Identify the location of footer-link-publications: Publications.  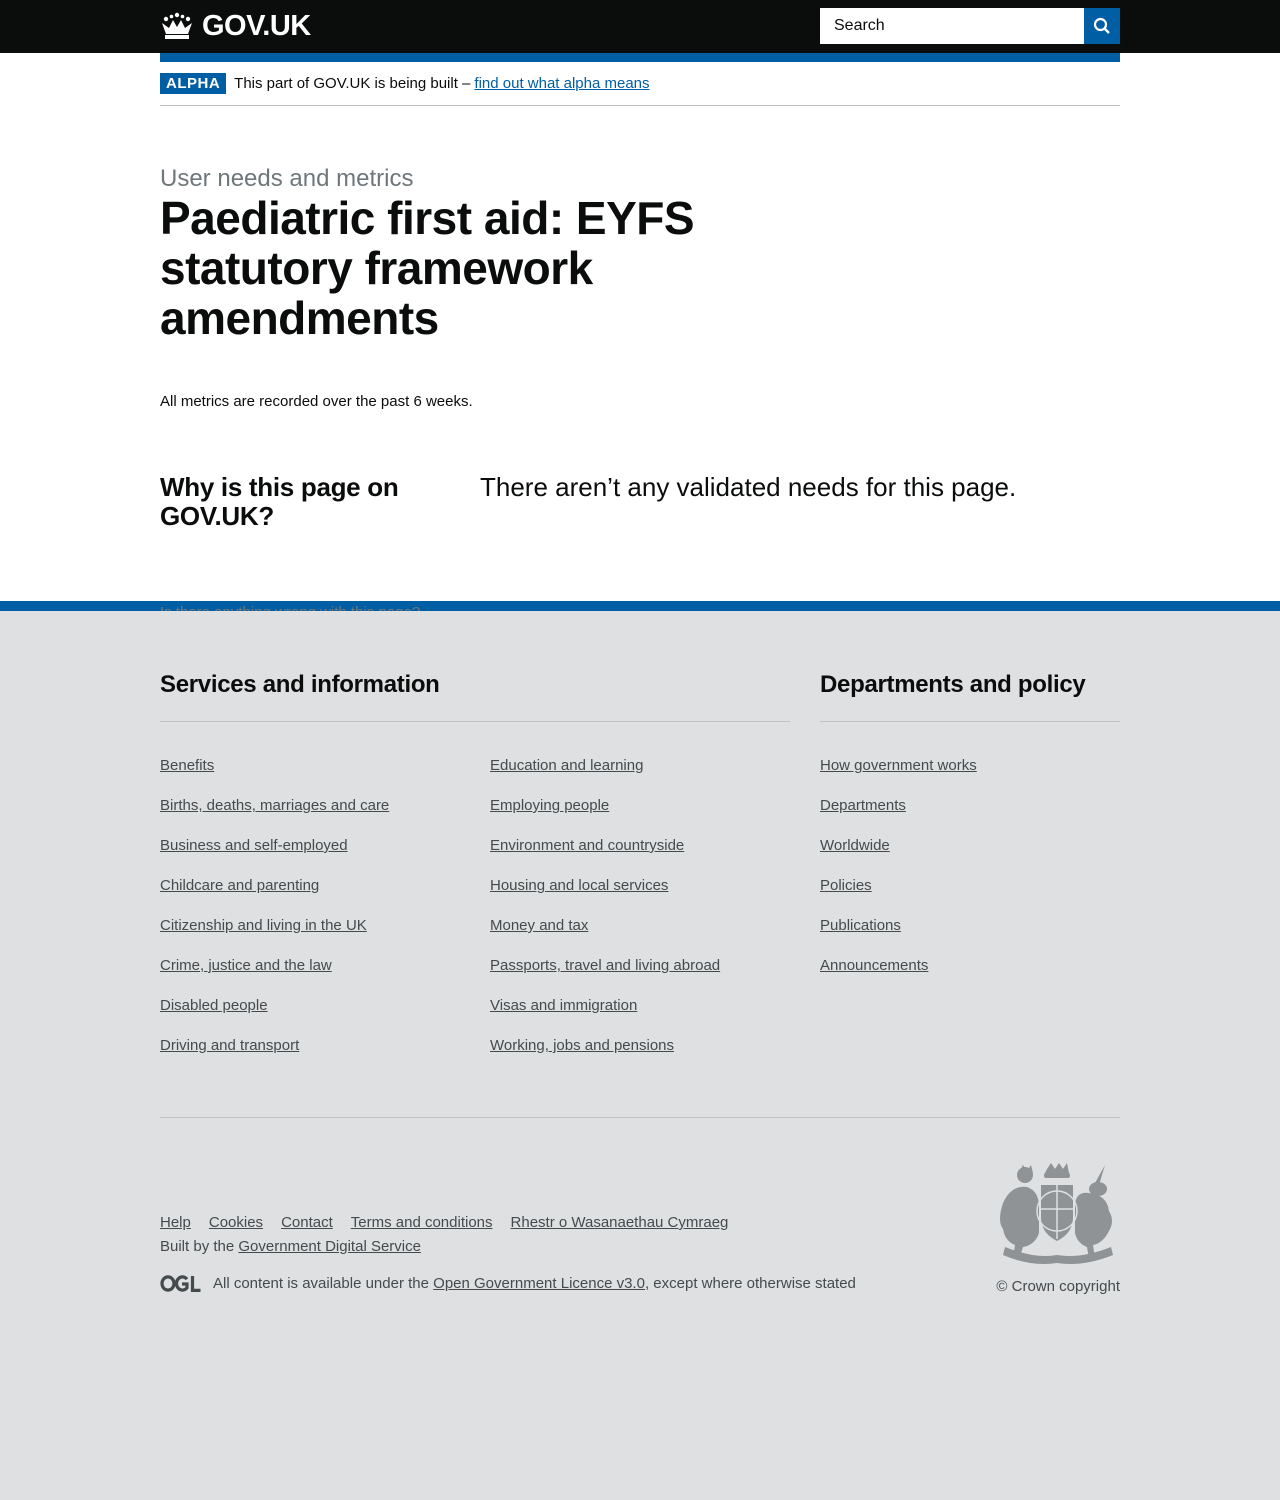
(860, 925).